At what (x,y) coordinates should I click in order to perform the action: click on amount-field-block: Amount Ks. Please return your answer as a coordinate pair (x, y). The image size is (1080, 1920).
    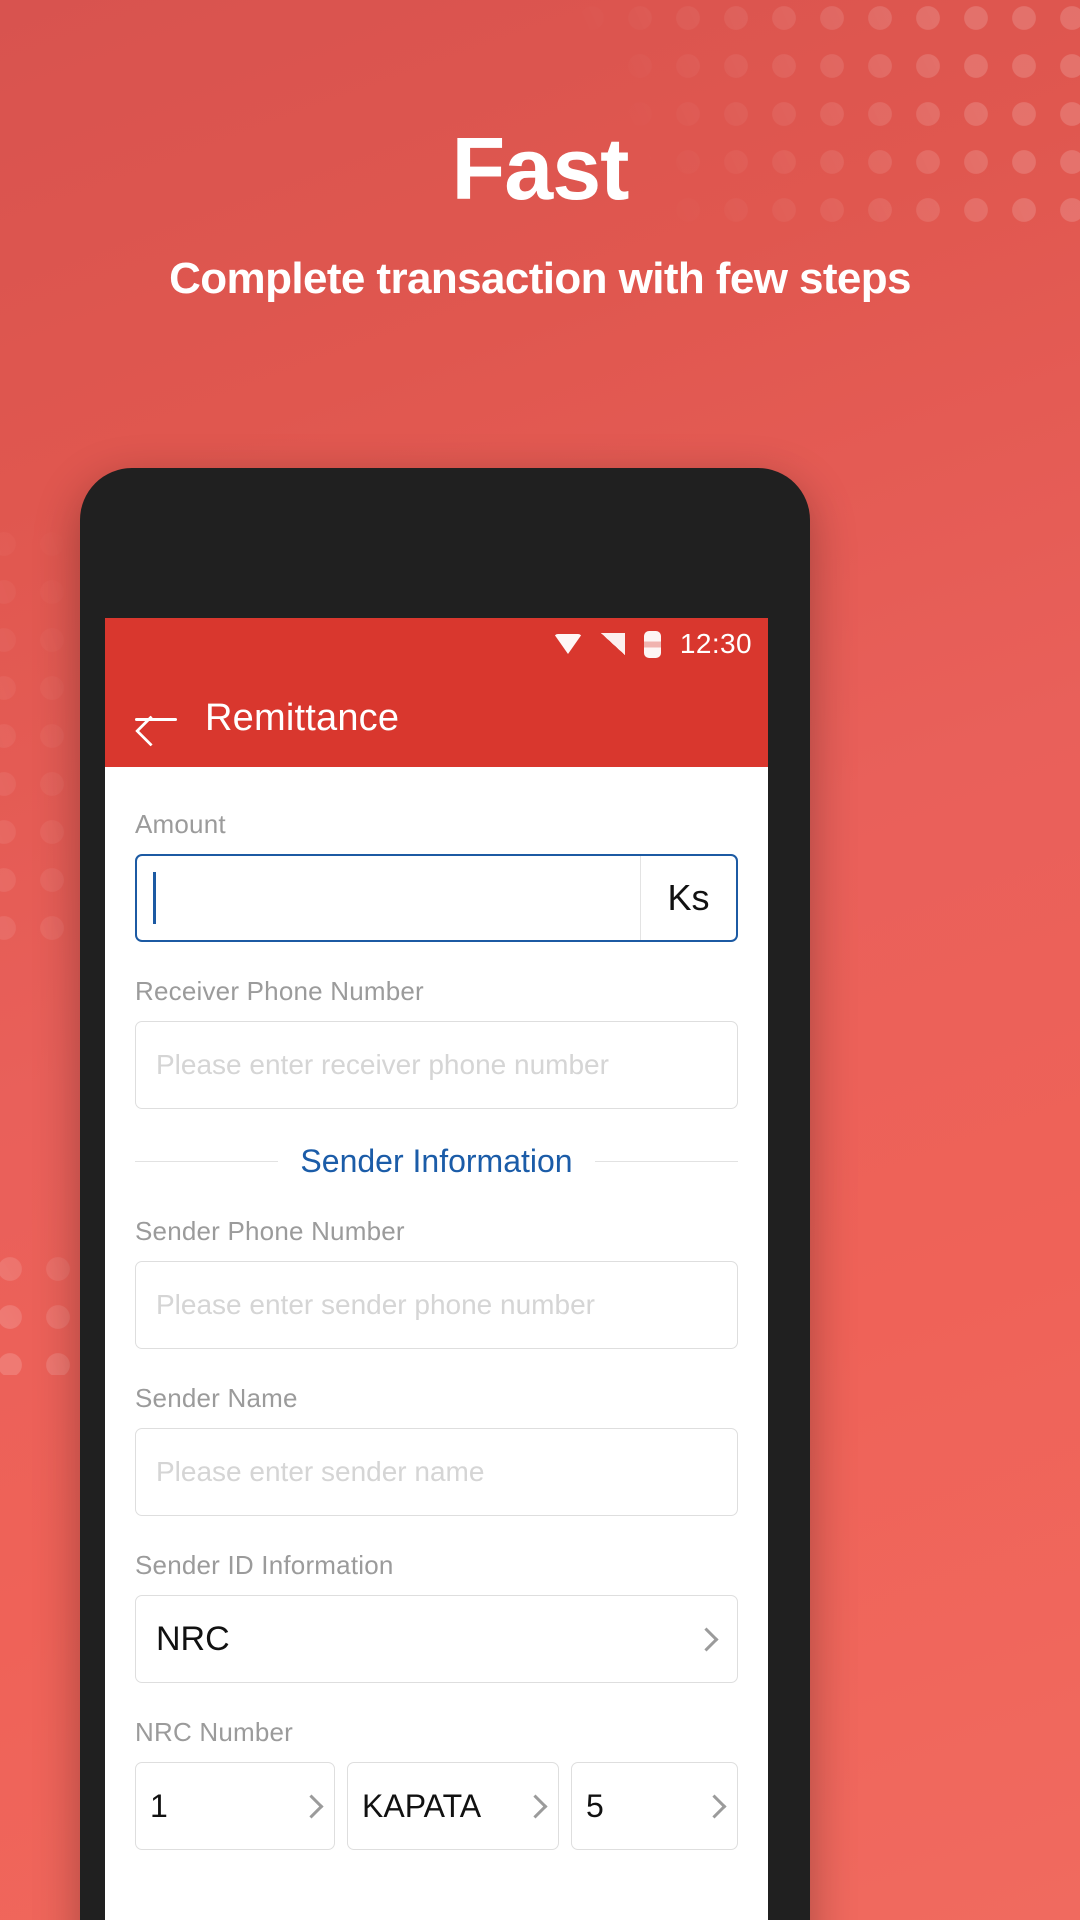
    Looking at the image, I should click on (436, 875).